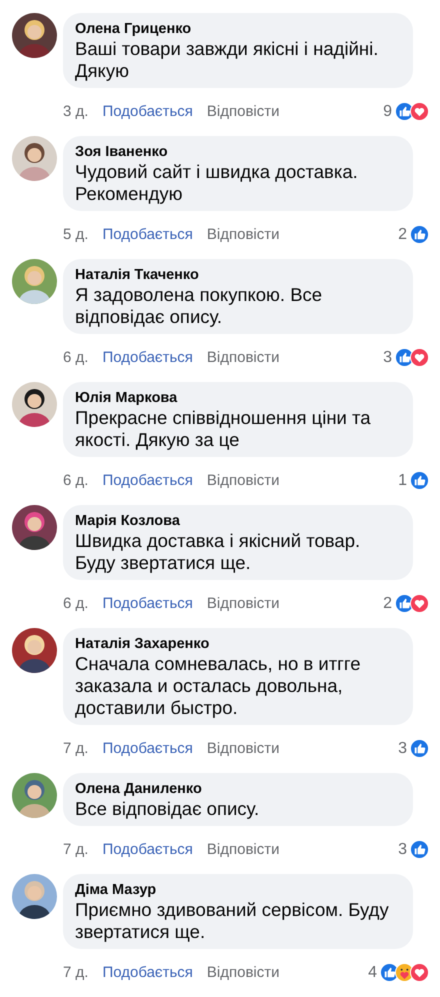 The height and width of the screenshot is (997, 440). What do you see at coordinates (128, 521) in the screenshot?
I see `author-name: Марія Козлова` at bounding box center [128, 521].